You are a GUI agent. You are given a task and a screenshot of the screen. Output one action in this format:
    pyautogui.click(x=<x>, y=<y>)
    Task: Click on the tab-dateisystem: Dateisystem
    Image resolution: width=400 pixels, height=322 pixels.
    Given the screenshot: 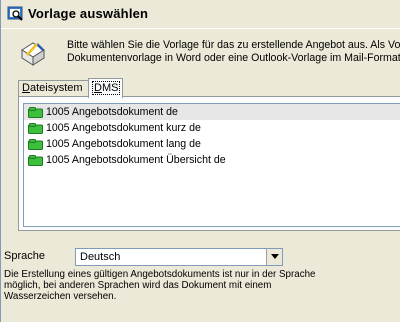 What is the action you would take?
    pyautogui.click(x=53, y=88)
    